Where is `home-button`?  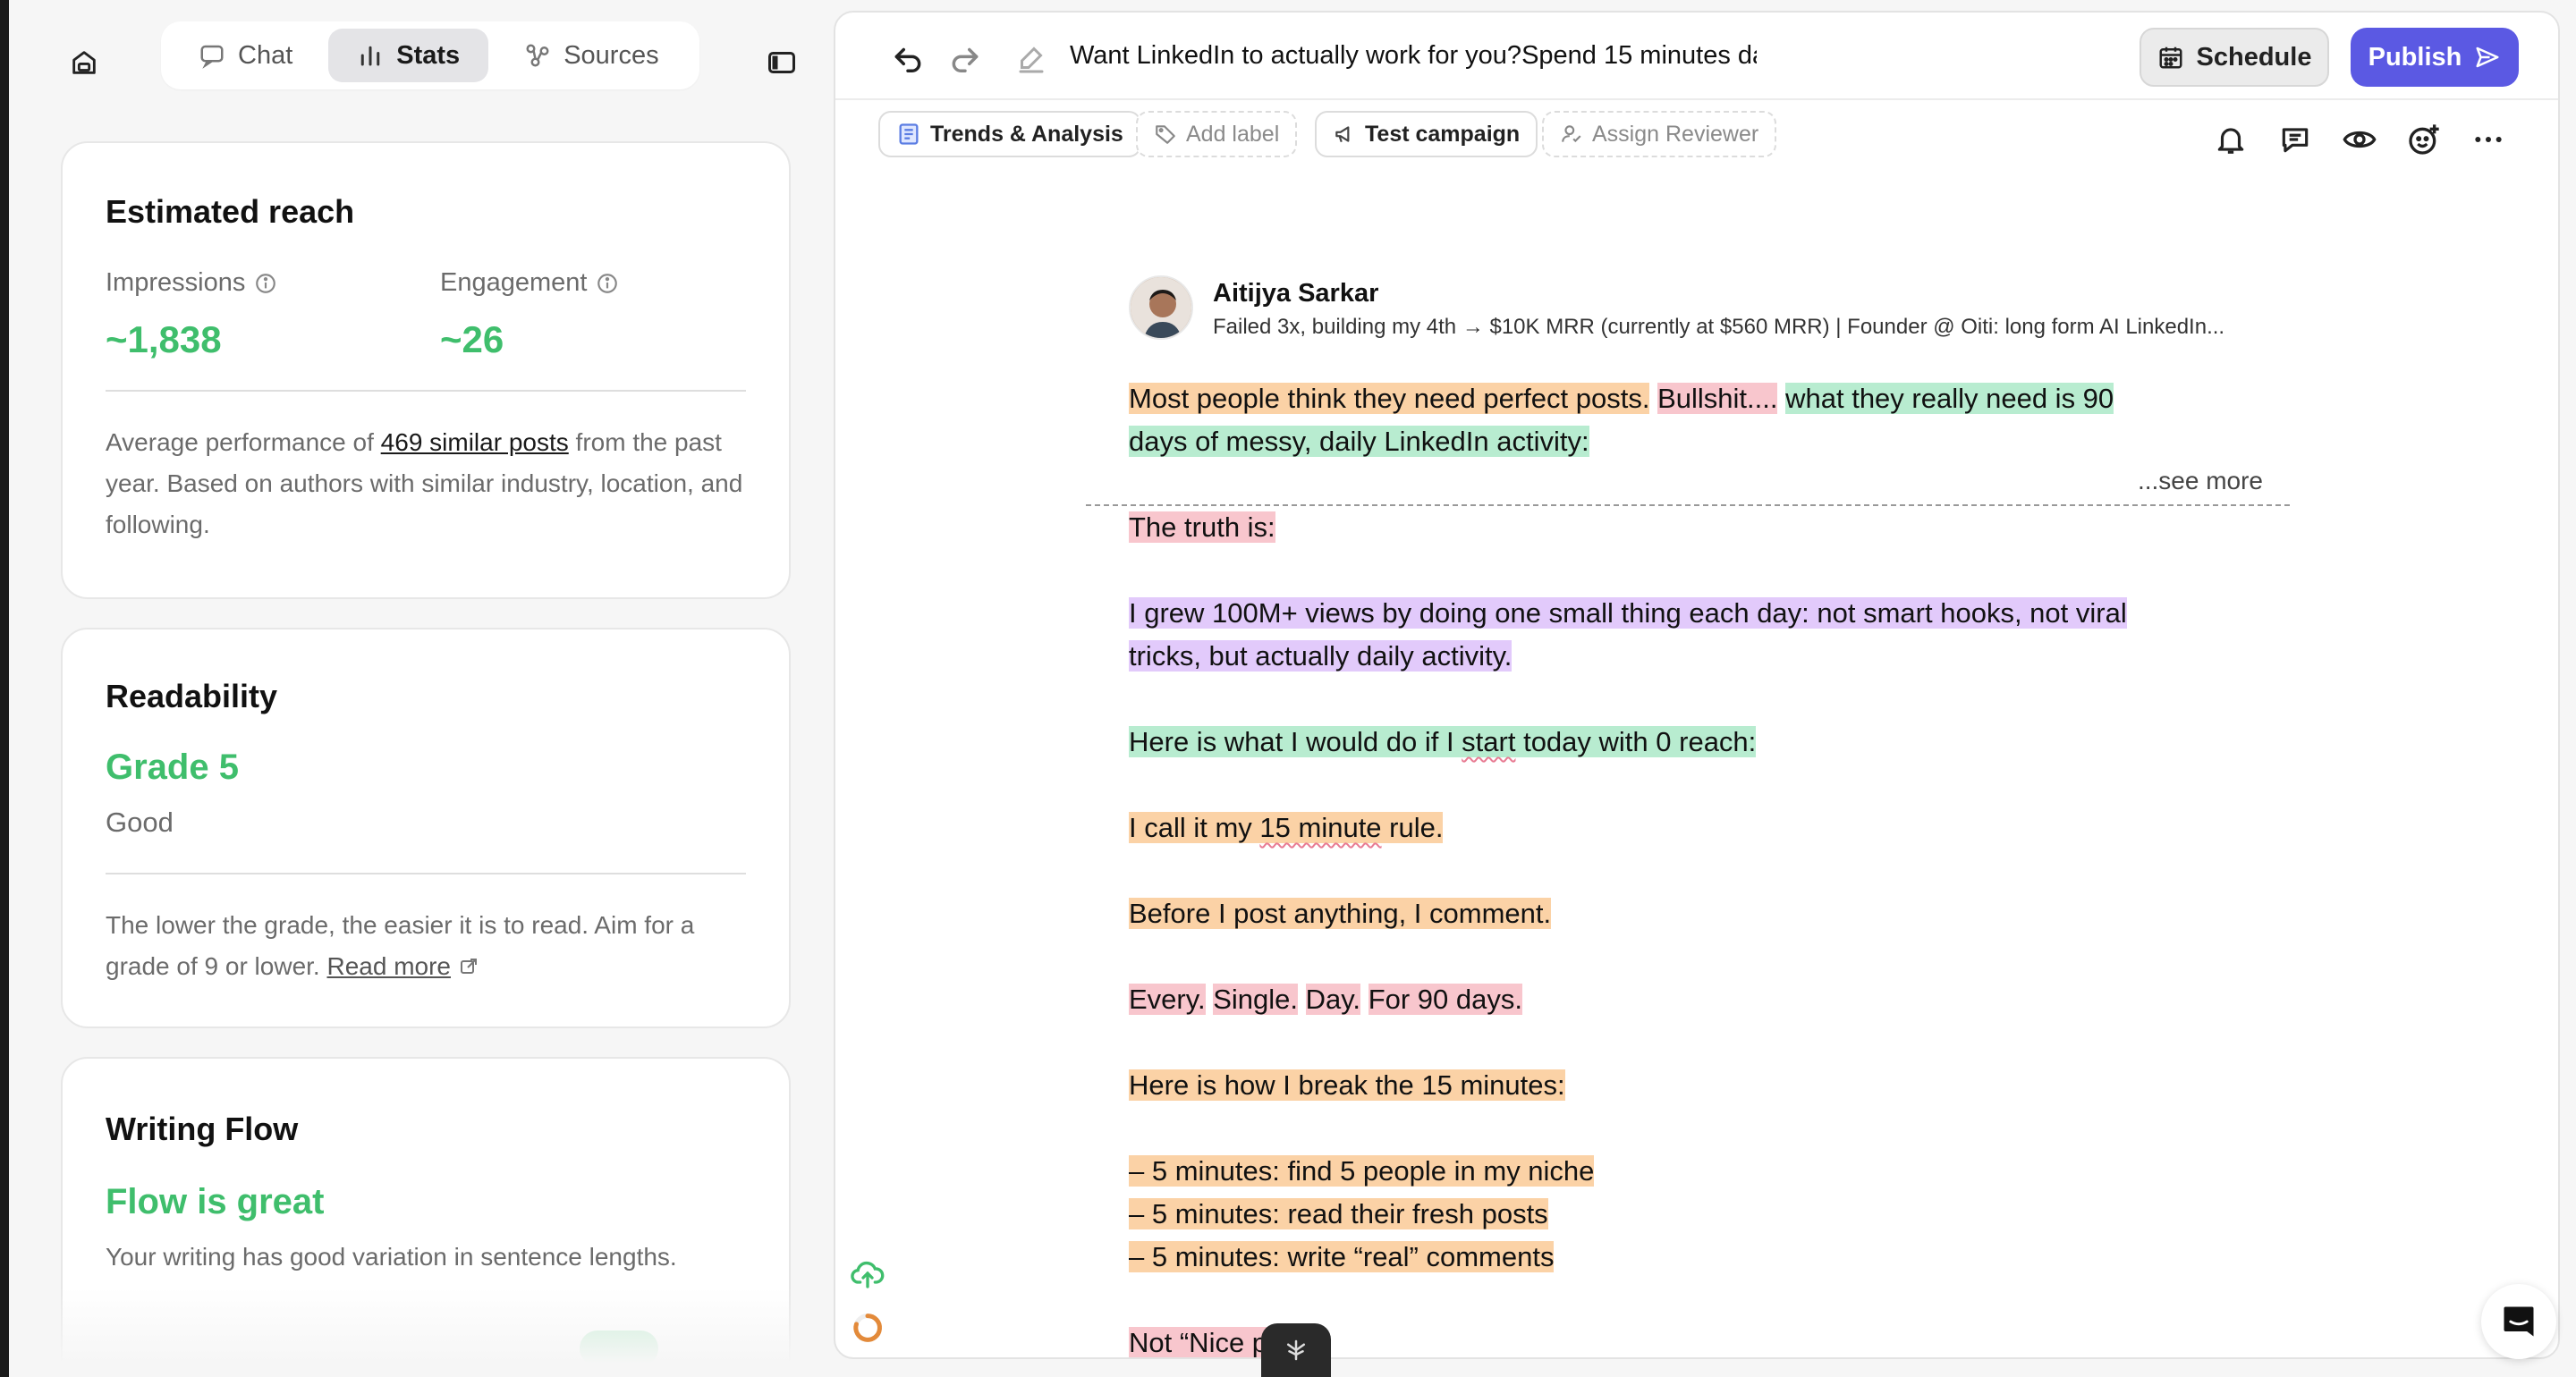 home-button is located at coordinates (84, 63).